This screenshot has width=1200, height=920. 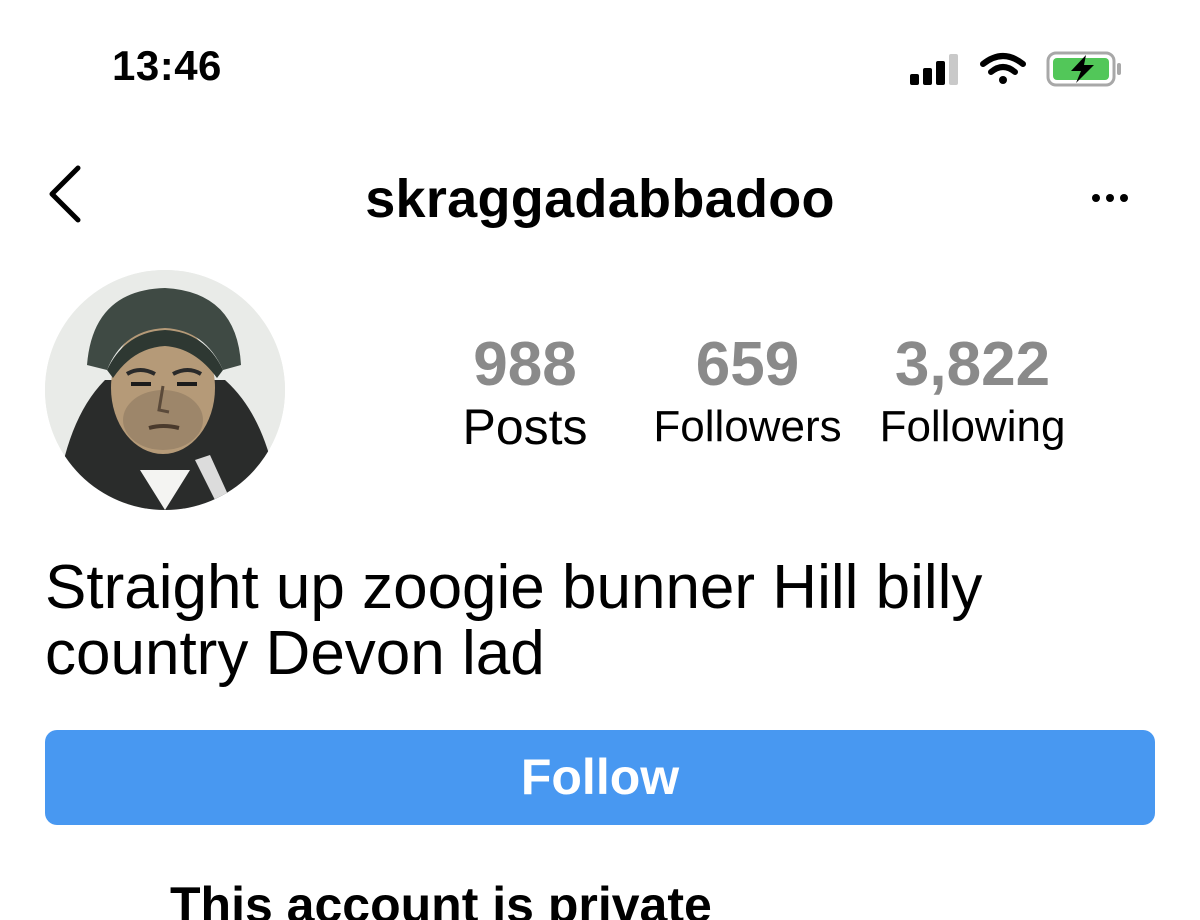 I want to click on bio-line: Straight up zoogie bunner Hill billy, so click(x=514, y=587).